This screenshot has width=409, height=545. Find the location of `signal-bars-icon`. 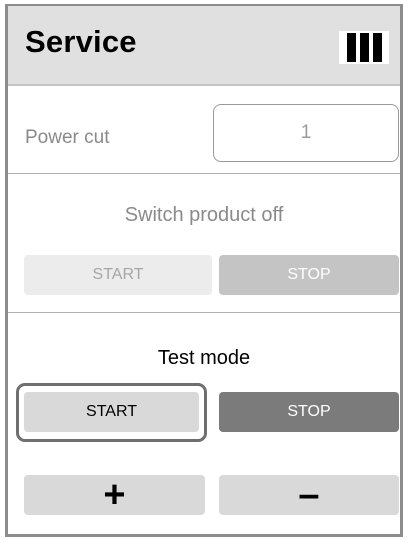

signal-bars-icon is located at coordinates (364, 47).